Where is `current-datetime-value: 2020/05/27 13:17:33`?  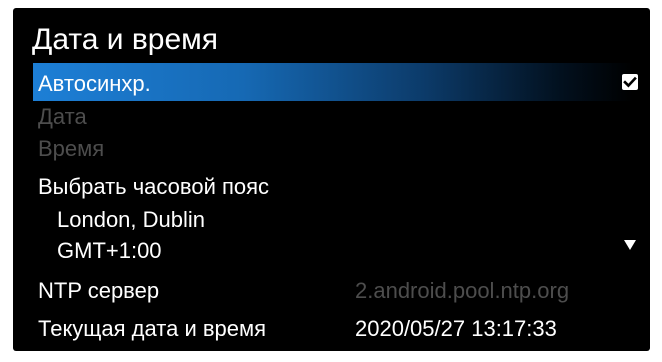 current-datetime-value: 2020/05/27 13:17:33 is located at coordinates (456, 328).